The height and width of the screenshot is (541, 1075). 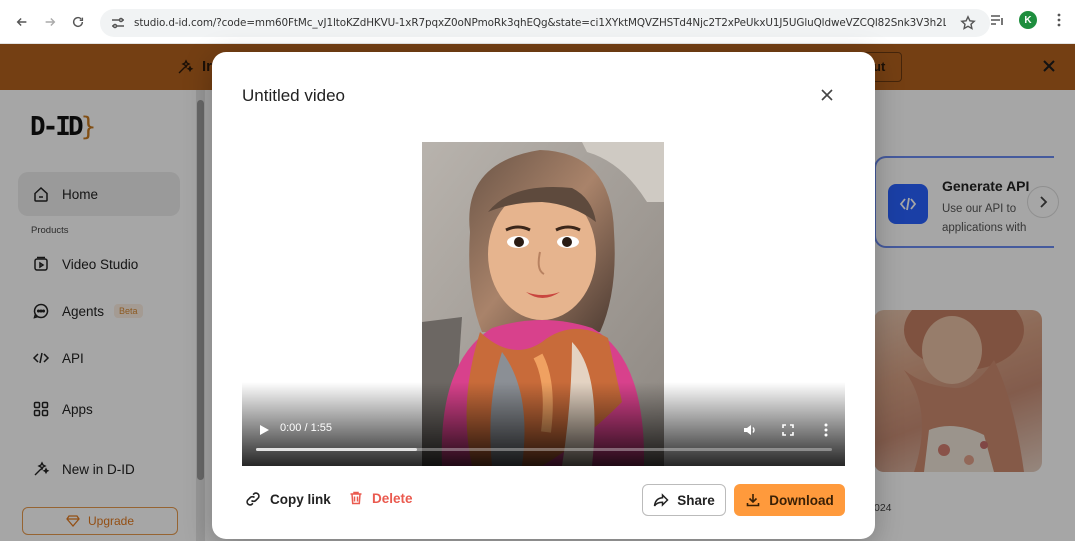 I want to click on download-button: Download, so click(x=789, y=500).